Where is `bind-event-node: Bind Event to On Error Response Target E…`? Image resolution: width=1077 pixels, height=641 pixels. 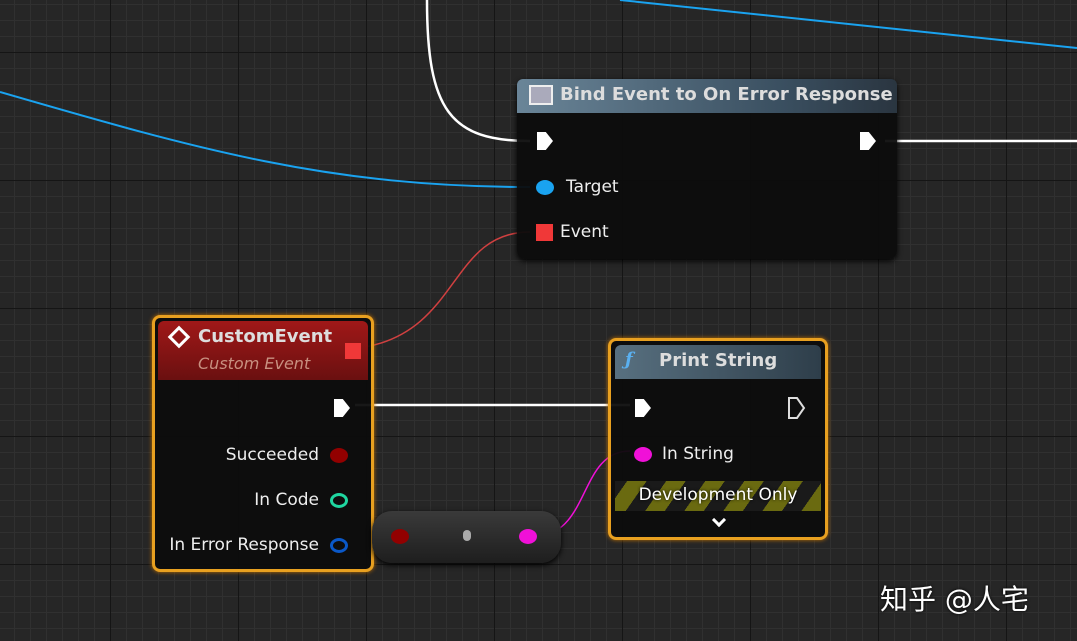 bind-event-node: Bind Event to On Error Response Target E… is located at coordinates (707, 169).